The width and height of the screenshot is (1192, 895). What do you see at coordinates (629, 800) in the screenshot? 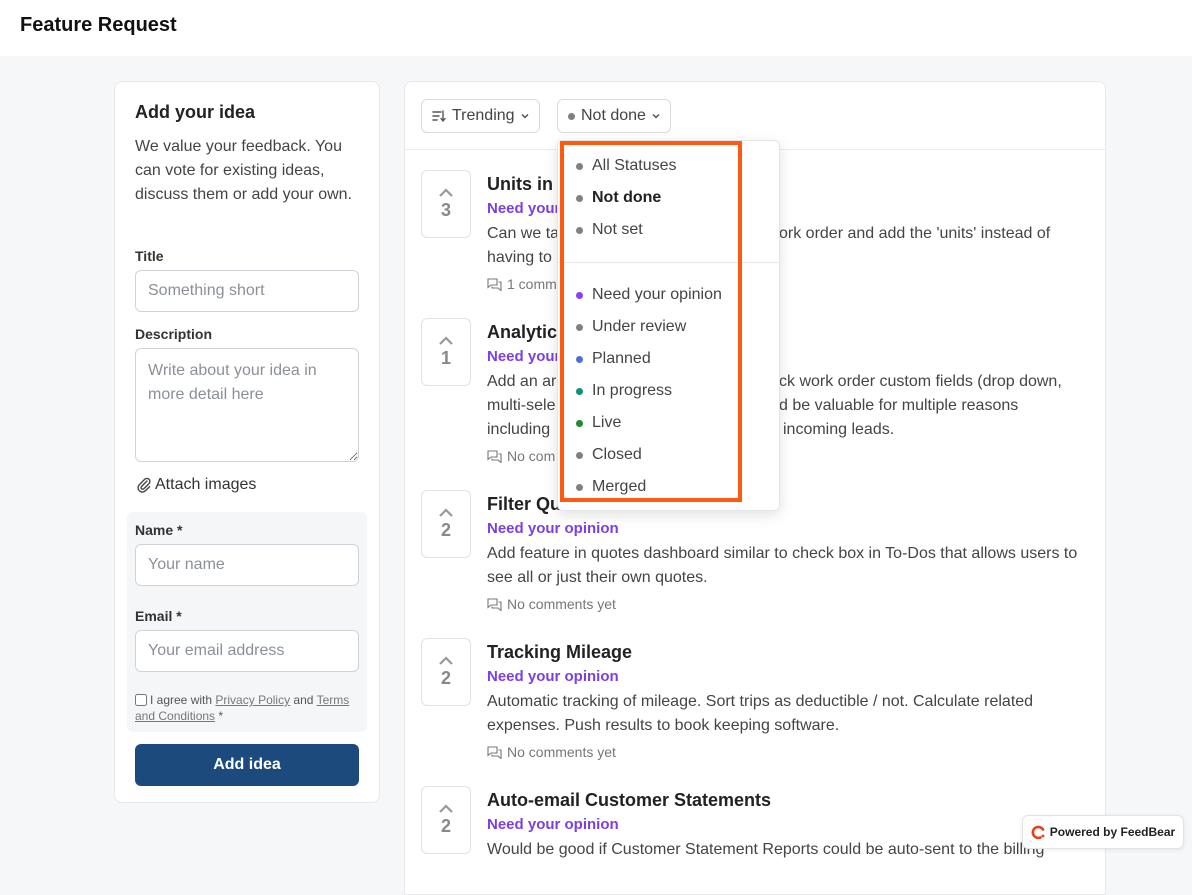
I see `idea-title: Auto-email Customer Statements` at bounding box center [629, 800].